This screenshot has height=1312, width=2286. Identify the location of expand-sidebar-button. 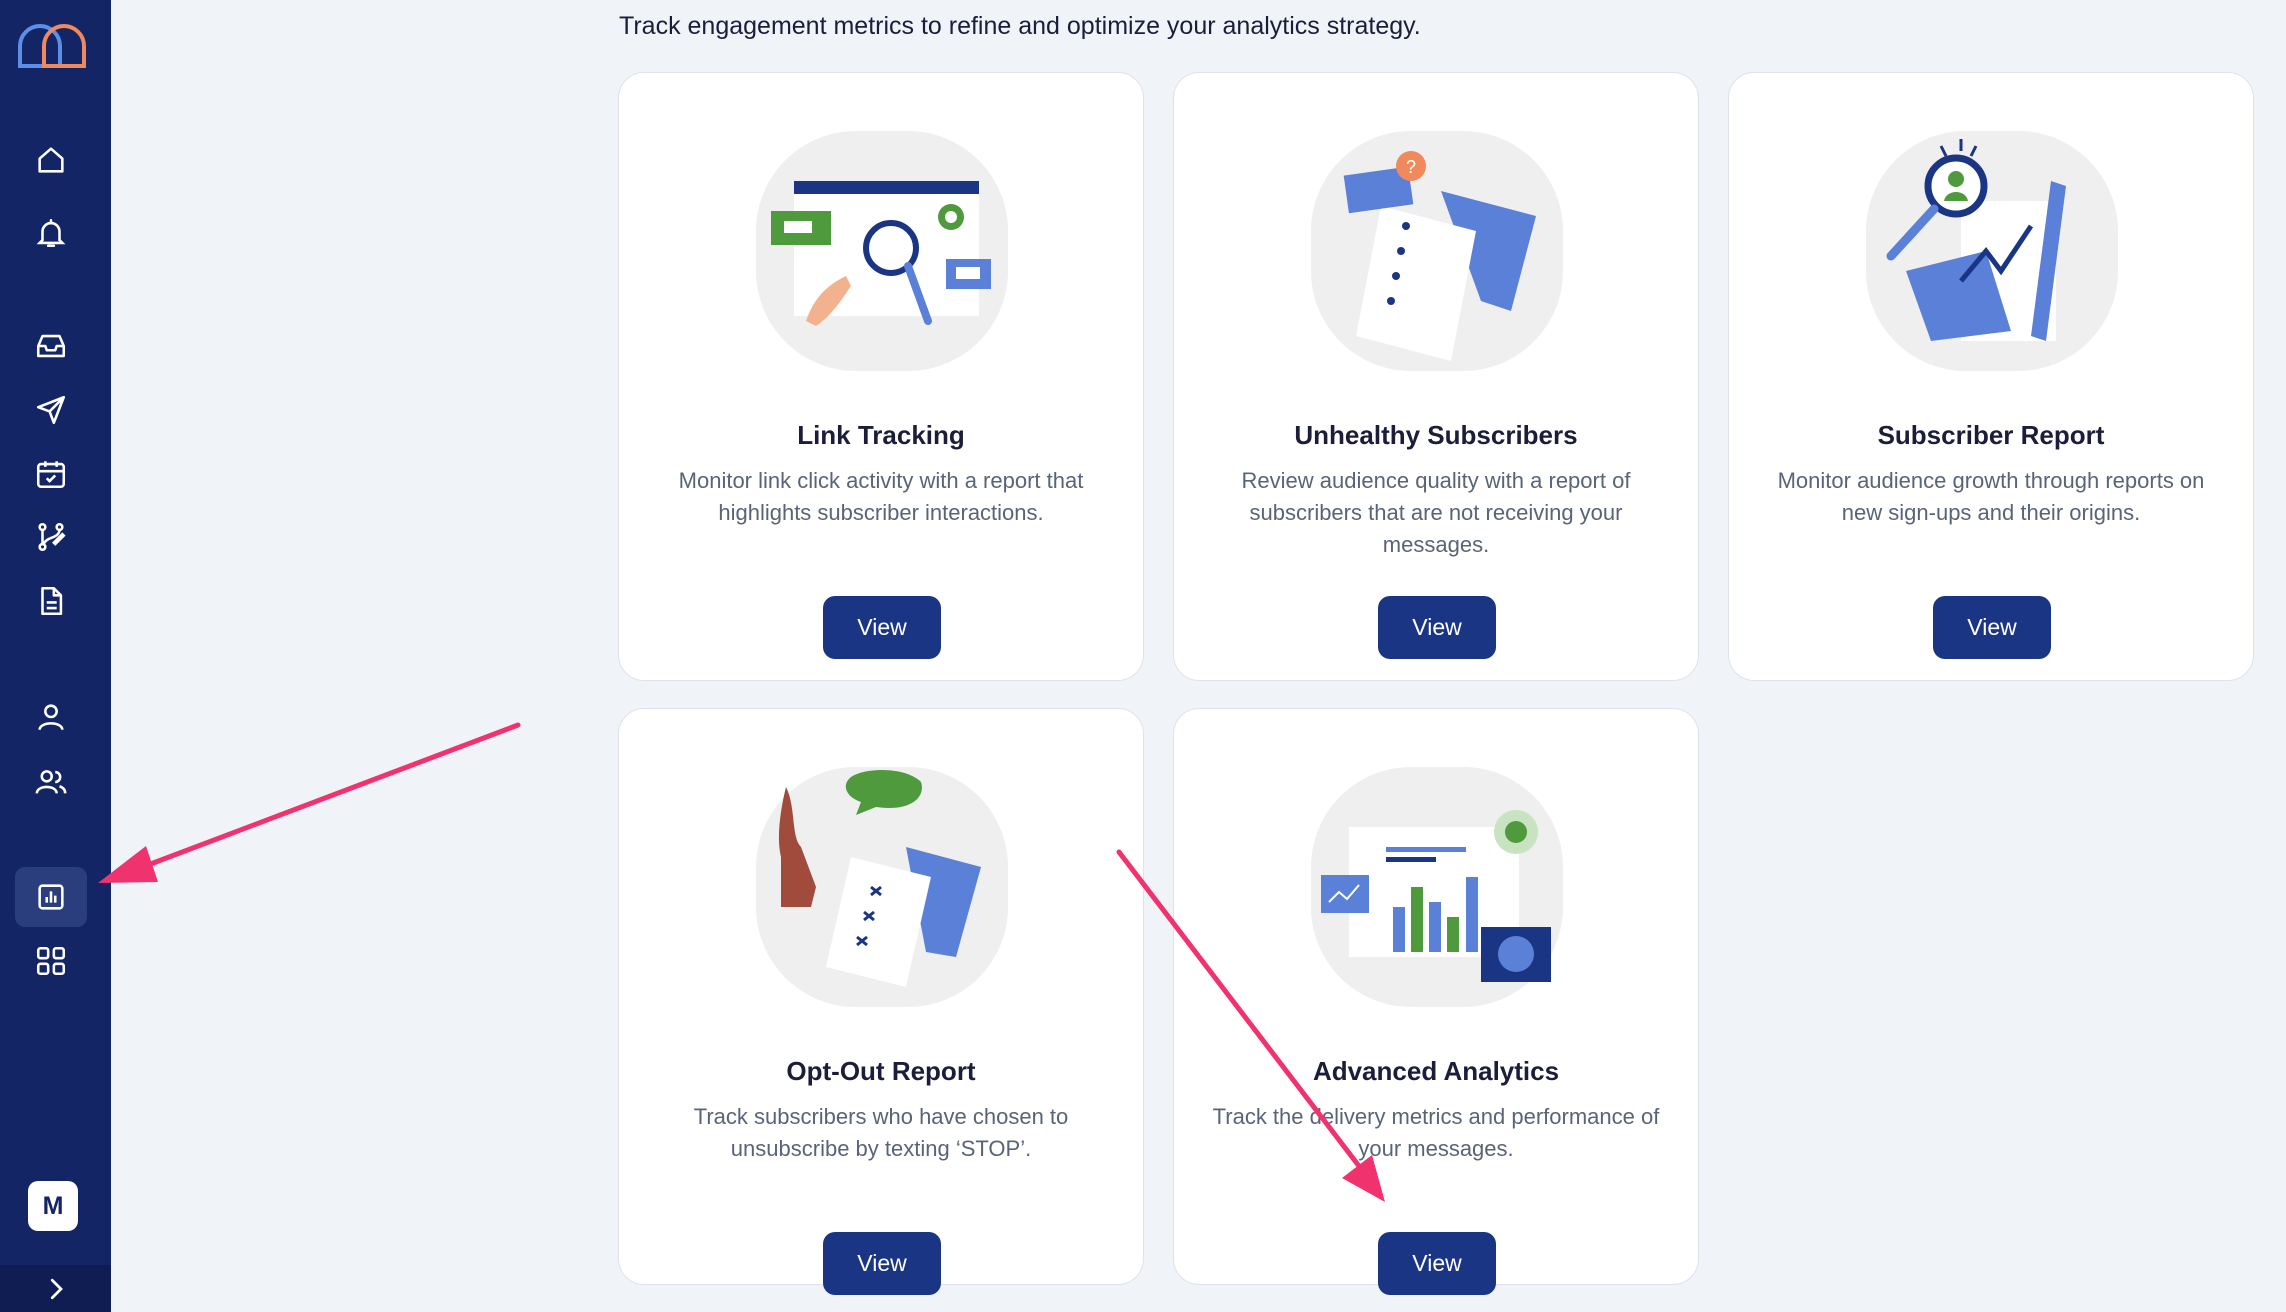
(55, 1288).